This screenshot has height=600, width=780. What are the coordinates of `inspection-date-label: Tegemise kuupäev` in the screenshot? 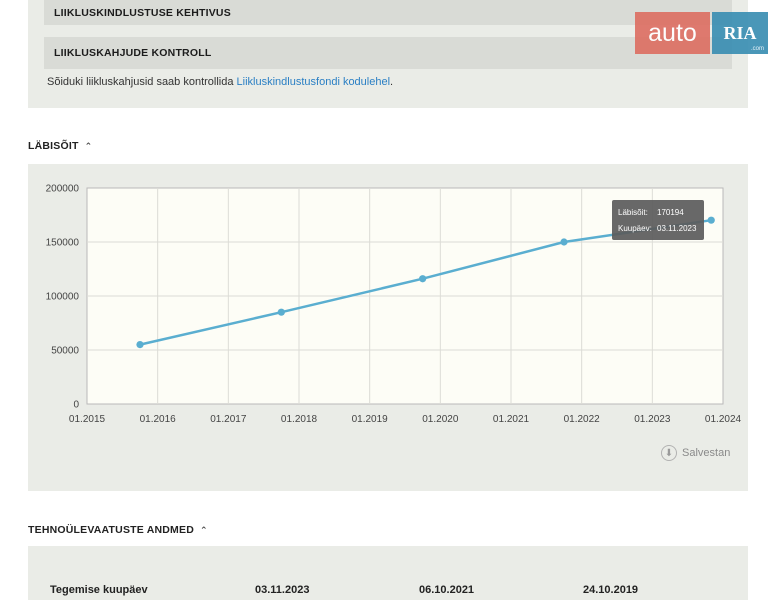 It's located at (99, 590).